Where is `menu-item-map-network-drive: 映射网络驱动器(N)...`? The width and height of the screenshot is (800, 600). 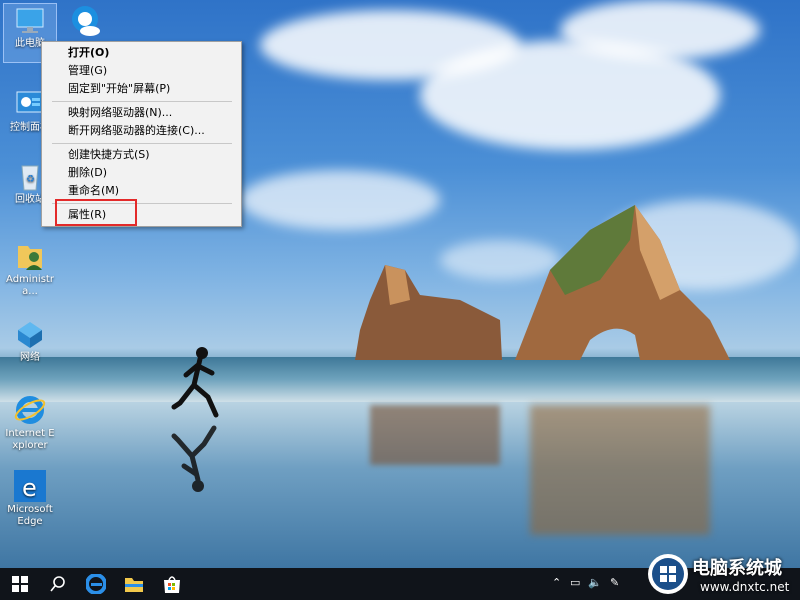
menu-item-map-network-drive: 映射网络驱动器(N)... is located at coordinates (141, 113).